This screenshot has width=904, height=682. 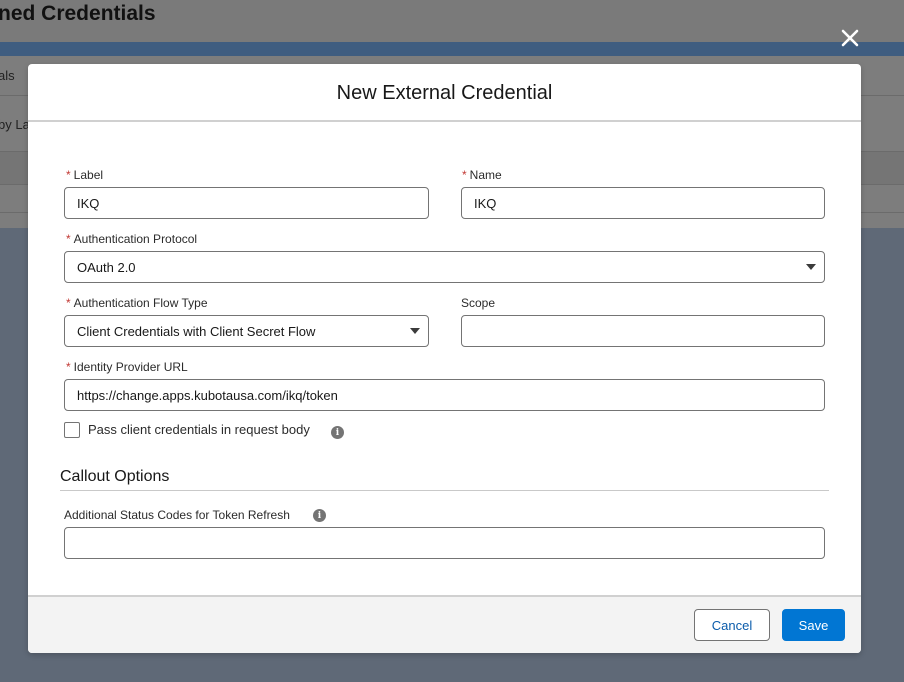 What do you see at coordinates (643, 203) in the screenshot?
I see `name-input: IKQ` at bounding box center [643, 203].